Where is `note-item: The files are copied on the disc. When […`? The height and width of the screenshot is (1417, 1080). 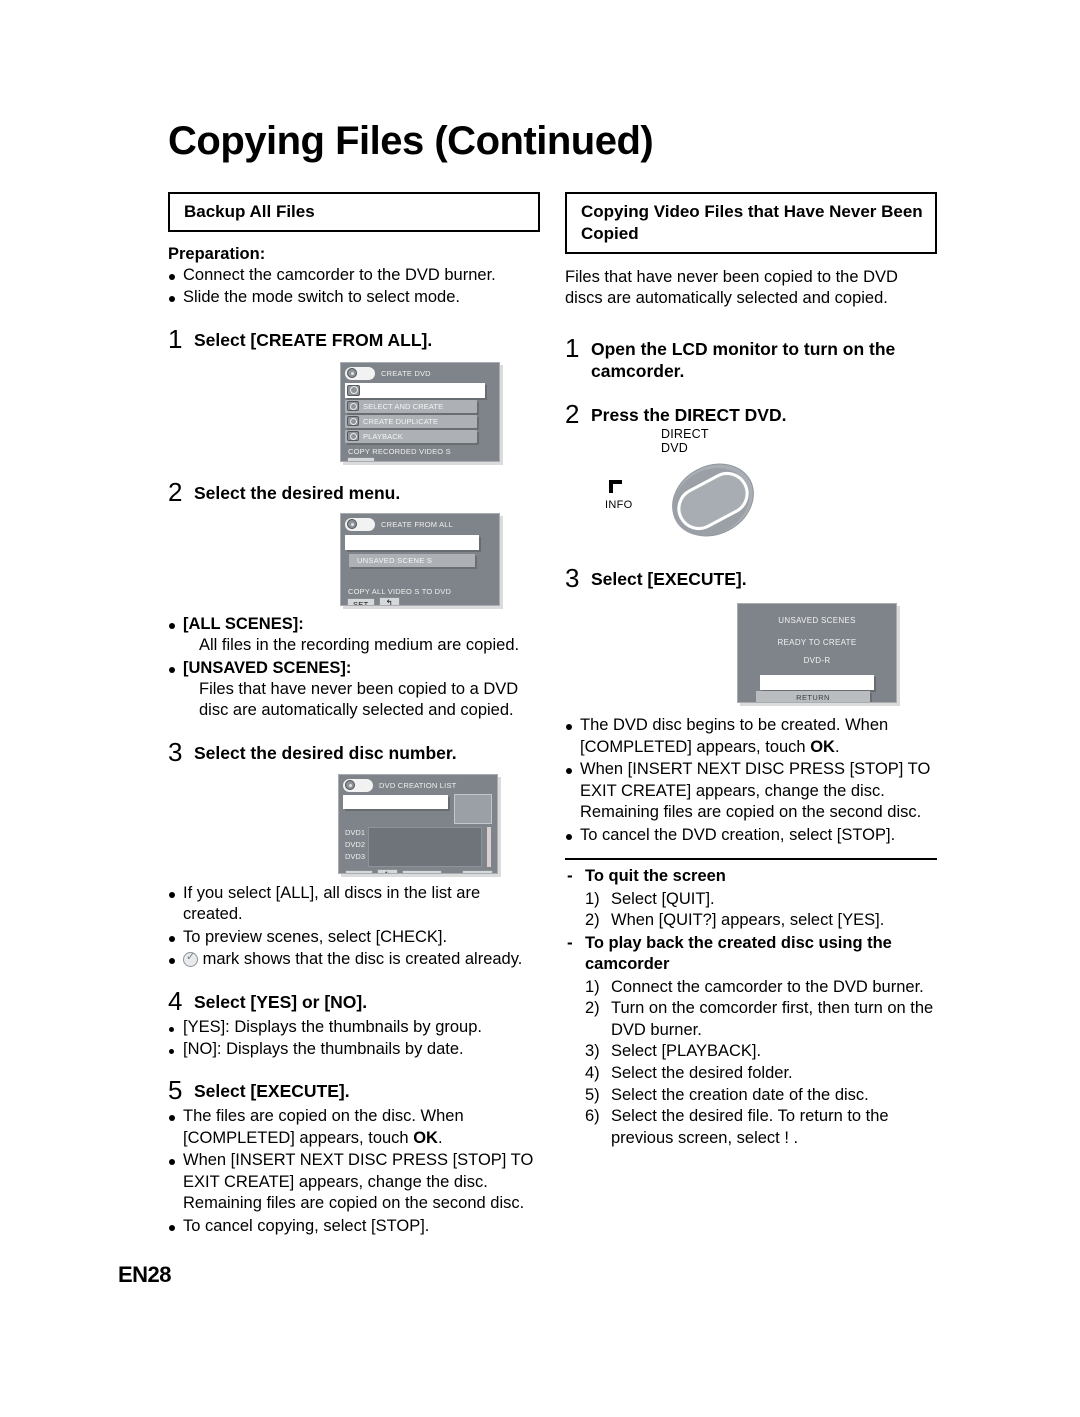
note-item: The files are copied on the disc. When [… is located at coordinates (354, 1127).